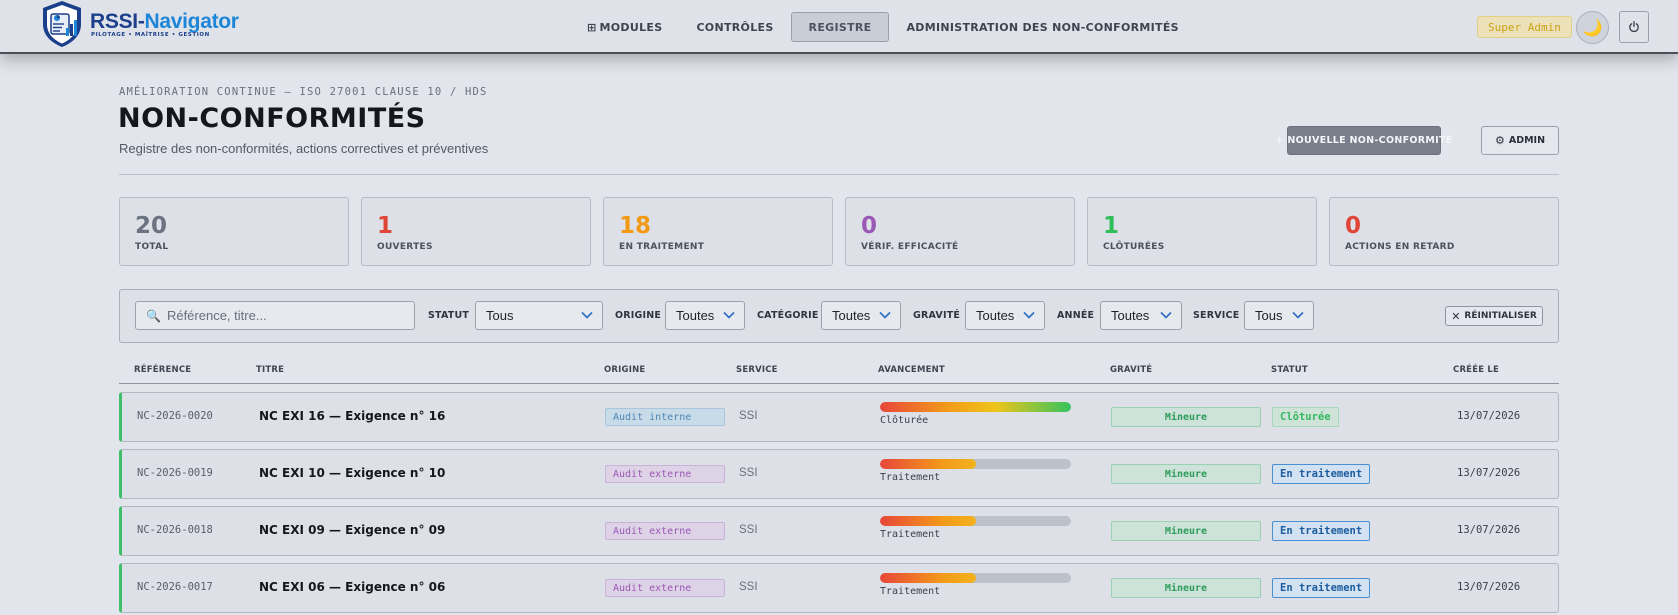  Describe the element at coordinates (839, 174) in the screenshot. I see `header-divider` at that location.